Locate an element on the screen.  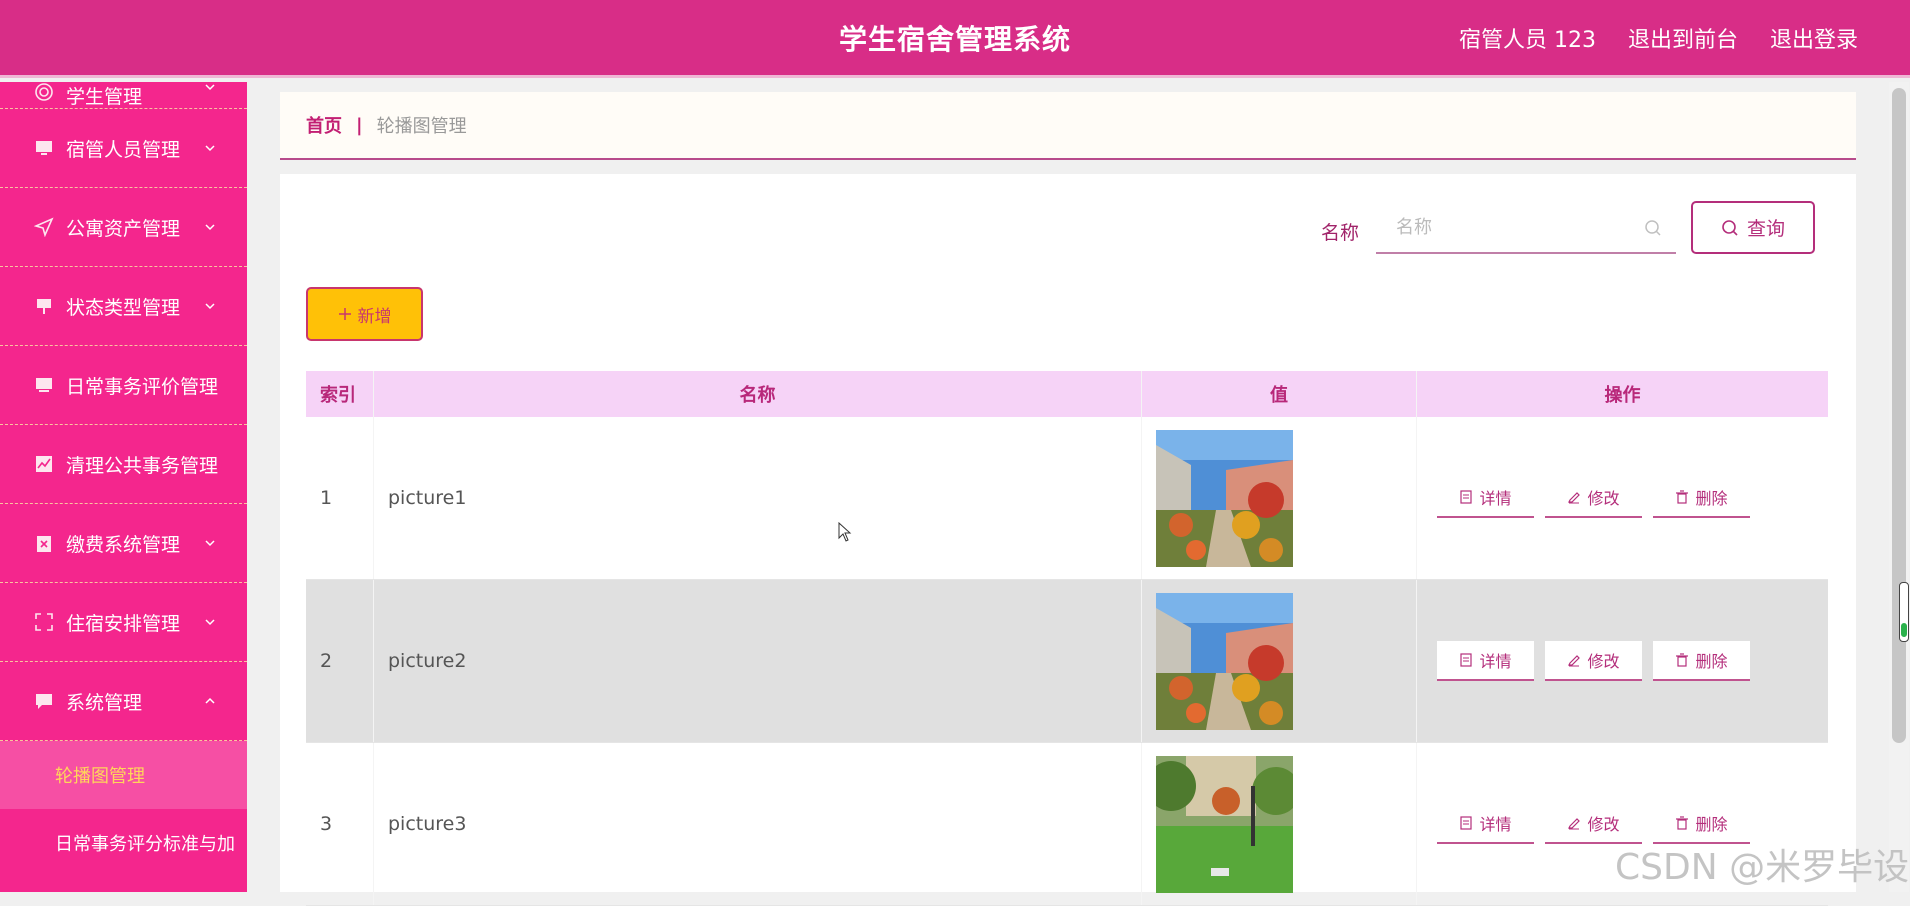
send-icon is located at coordinates (44, 227).